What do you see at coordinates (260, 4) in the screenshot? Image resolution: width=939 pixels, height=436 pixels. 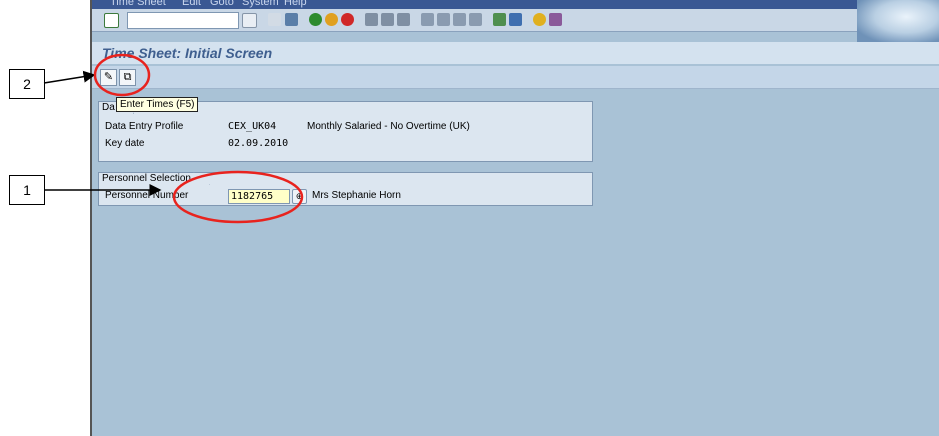 I see `menu-system: System` at bounding box center [260, 4].